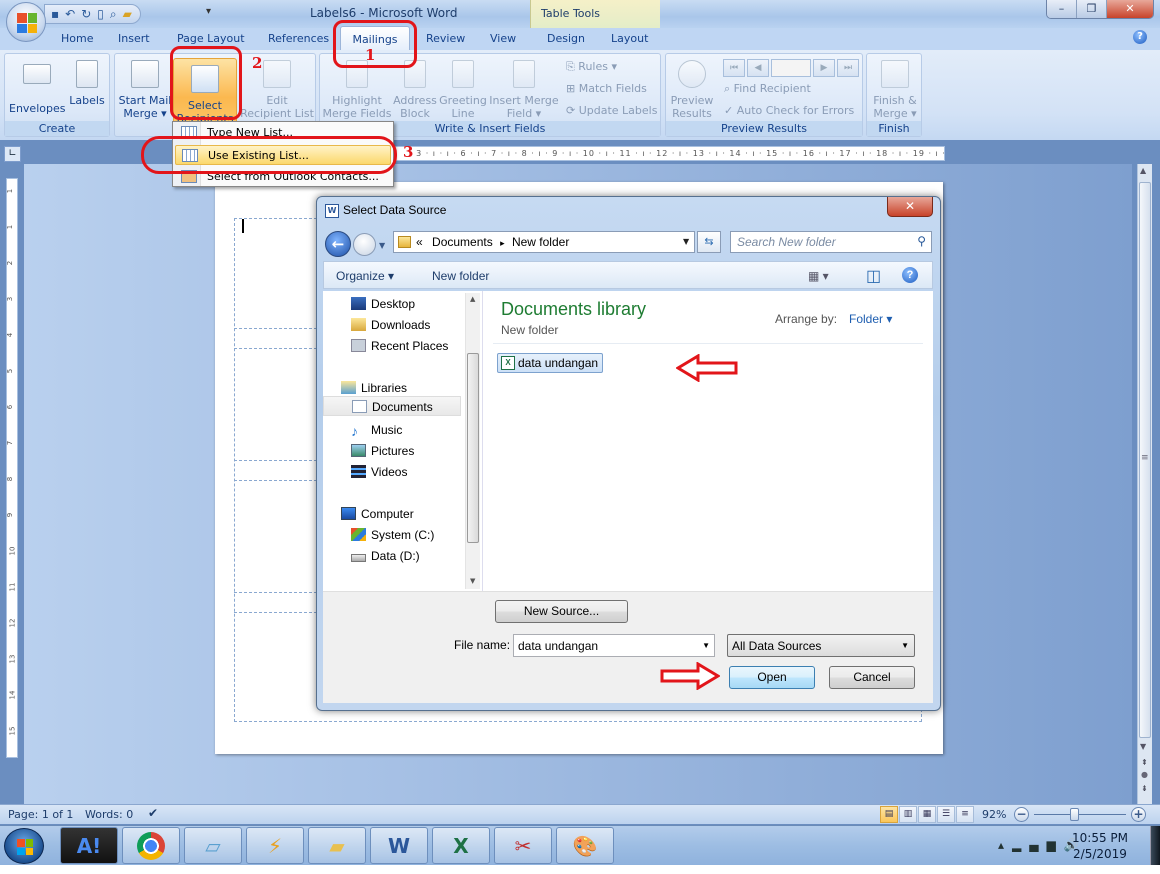 The height and width of the screenshot is (874, 1160). What do you see at coordinates (994, 814) in the screenshot?
I see `zoom-level: 92%` at bounding box center [994, 814].